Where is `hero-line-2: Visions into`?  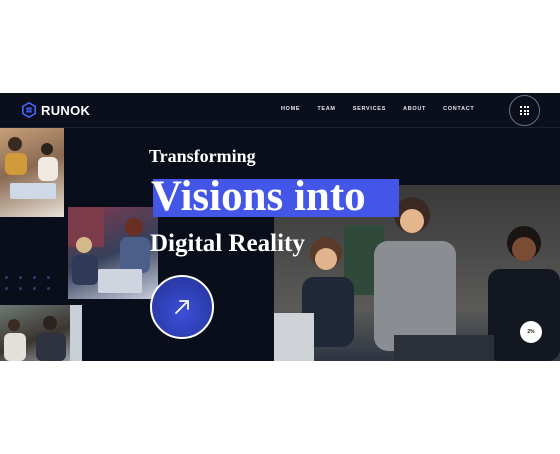 hero-line-2: Visions into is located at coordinates (258, 196).